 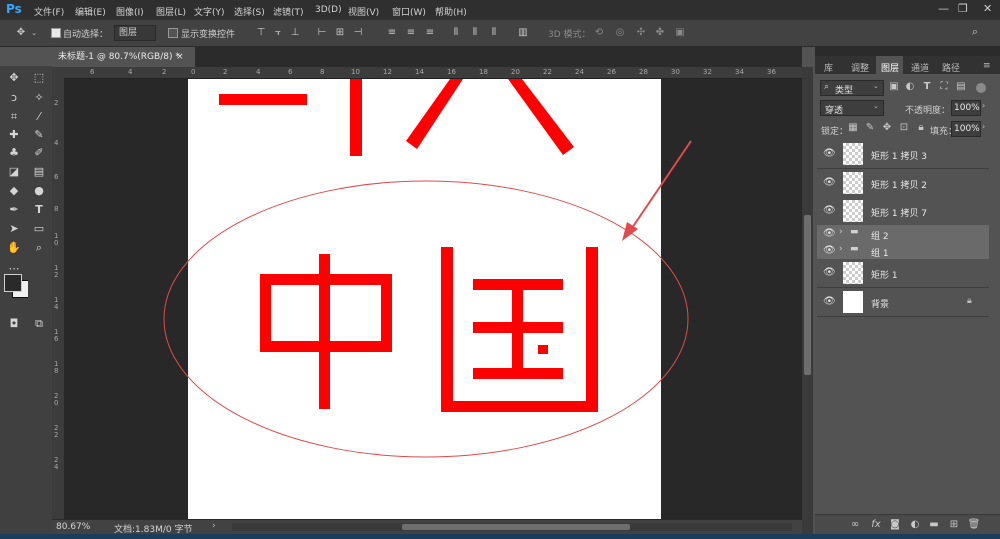 I want to click on layer-item: 👁︎ 背景 🔒︎, so click(x=903, y=302).